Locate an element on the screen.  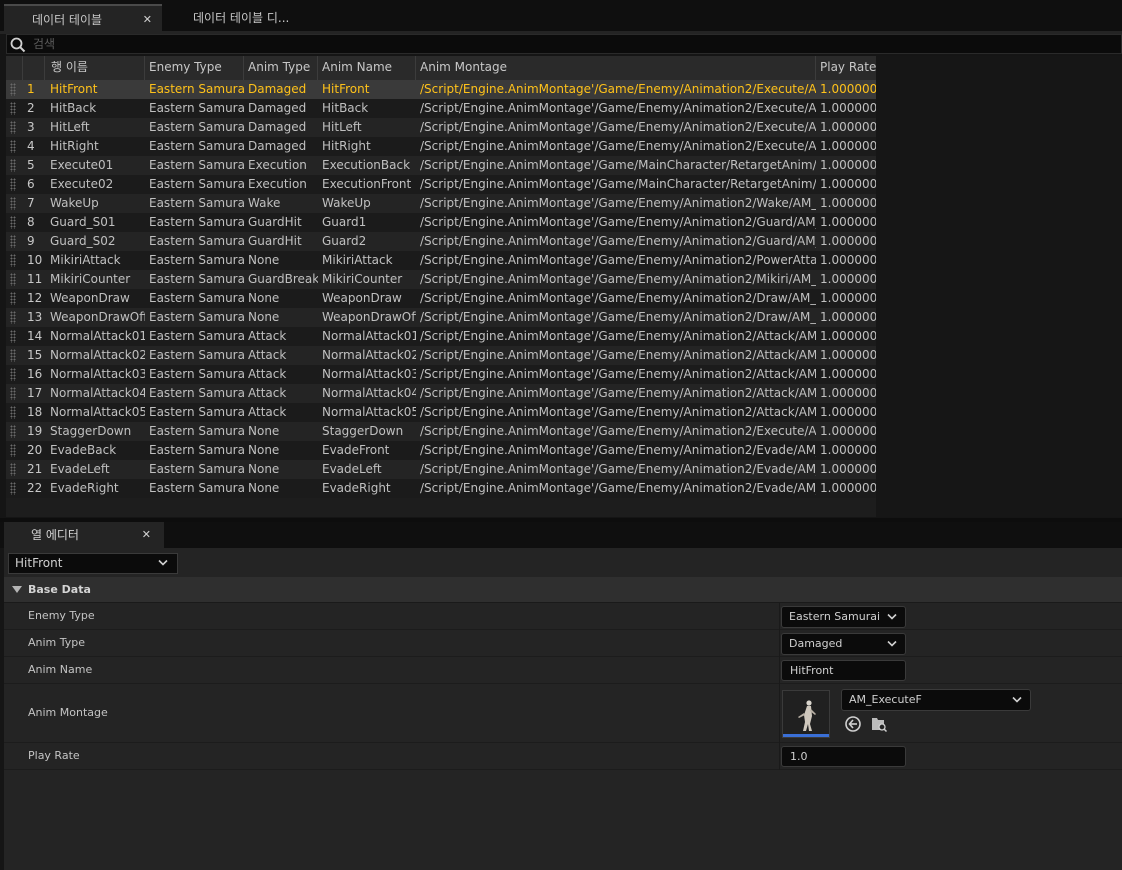
anim-name-field: HitFront is located at coordinates (843, 670).